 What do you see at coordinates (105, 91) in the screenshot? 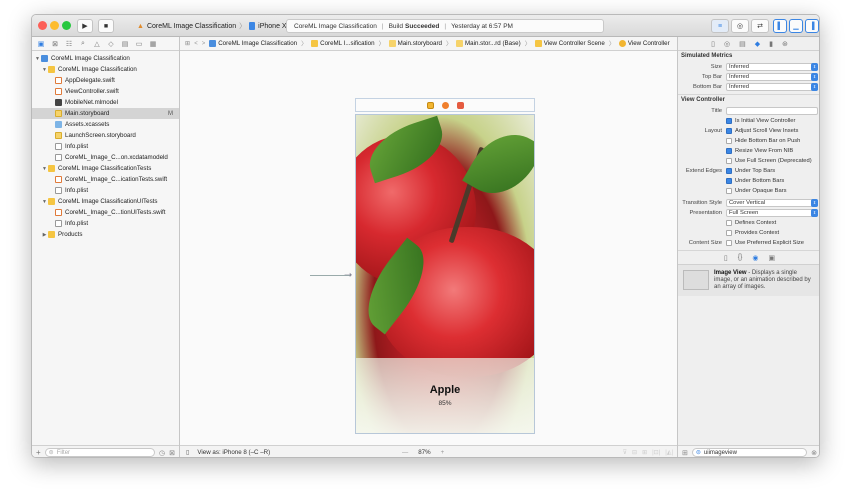
I see `tree-item-file: ViewController.swift` at bounding box center [105, 91].